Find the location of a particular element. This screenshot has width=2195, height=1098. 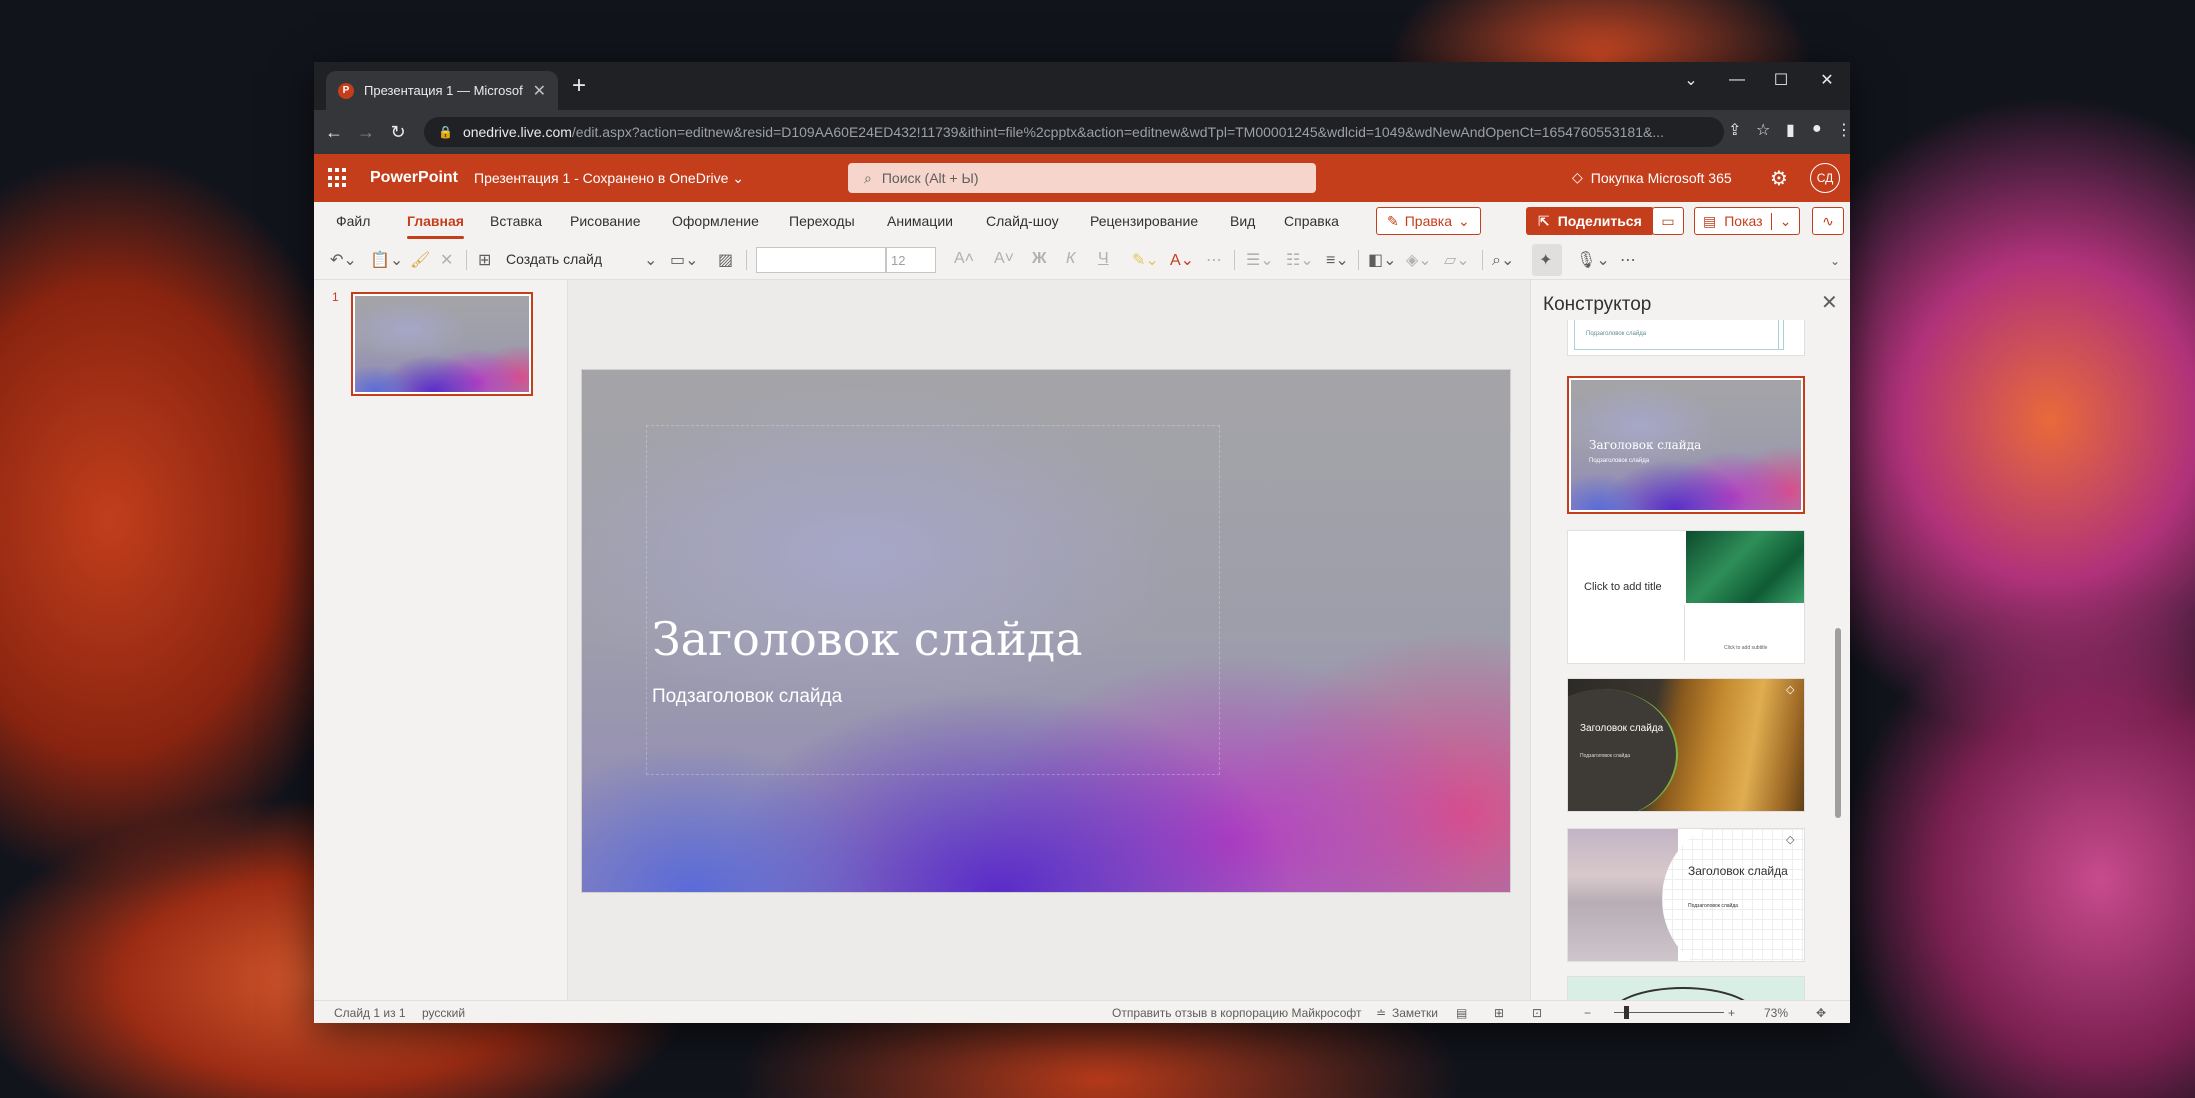

tab-close-icon: ✕ is located at coordinates (539, 91).